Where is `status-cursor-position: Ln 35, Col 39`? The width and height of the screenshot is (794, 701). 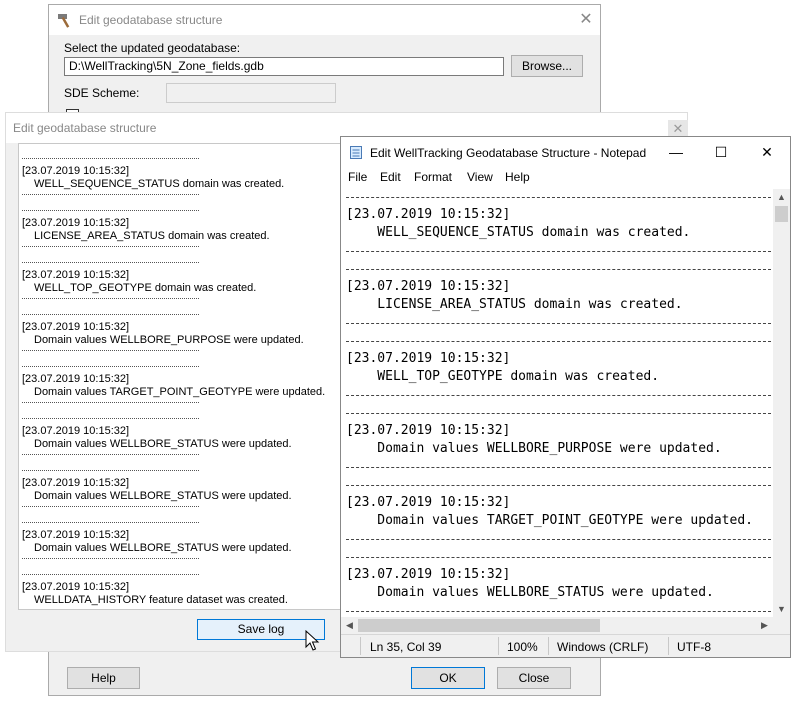 status-cursor-position: Ln 35, Col 39 is located at coordinates (406, 647).